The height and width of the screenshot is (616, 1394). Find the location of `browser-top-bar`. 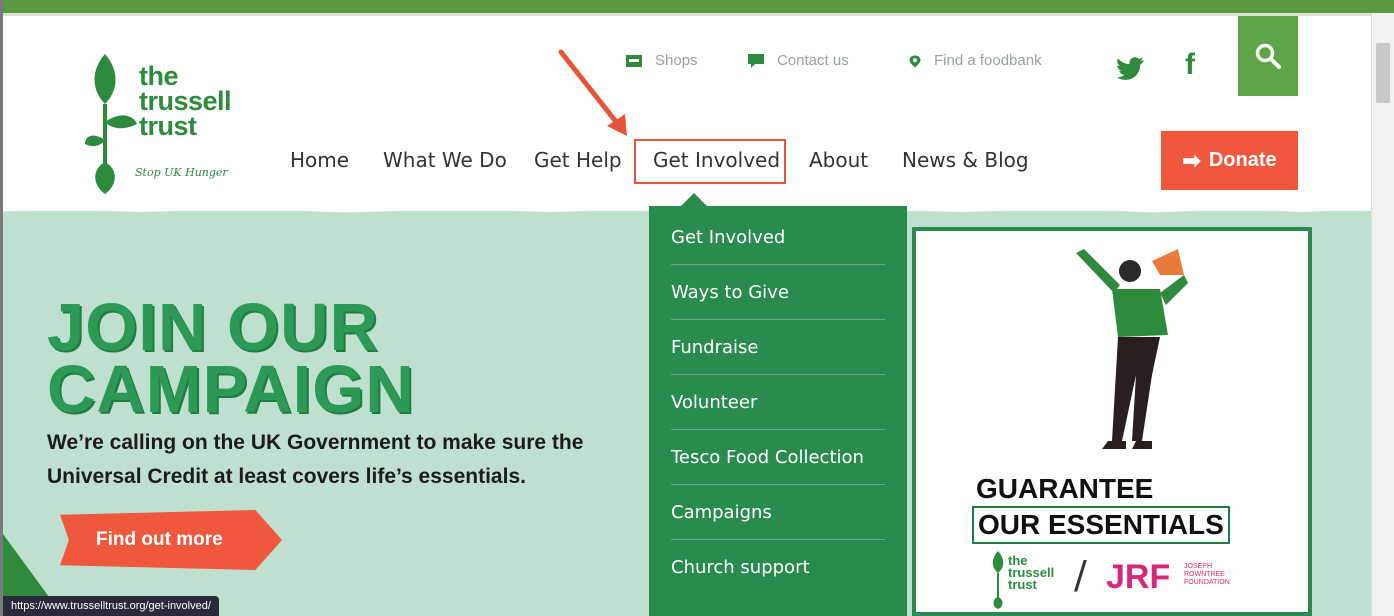

browser-top-bar is located at coordinates (697, 6).